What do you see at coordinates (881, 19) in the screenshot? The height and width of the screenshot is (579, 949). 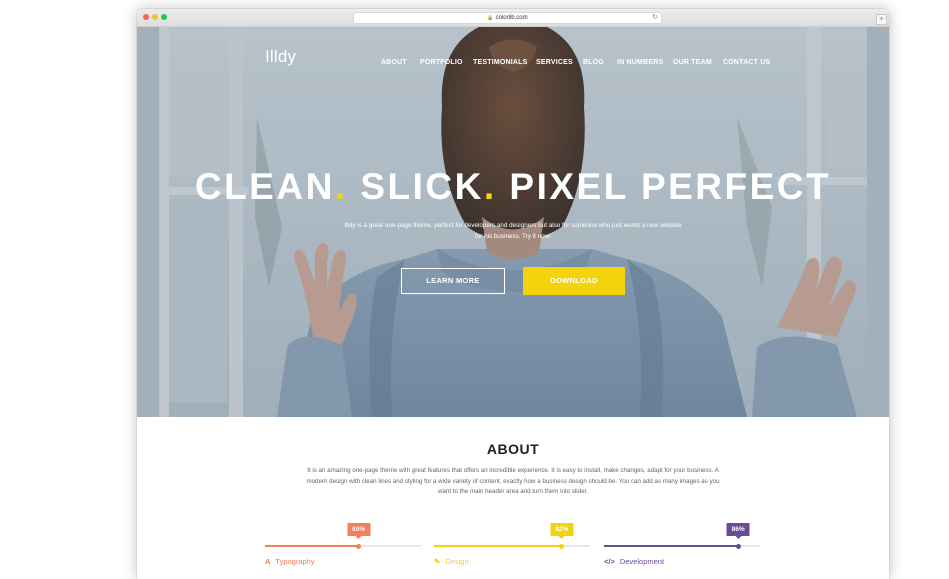 I see `new-tab-icon: +` at bounding box center [881, 19].